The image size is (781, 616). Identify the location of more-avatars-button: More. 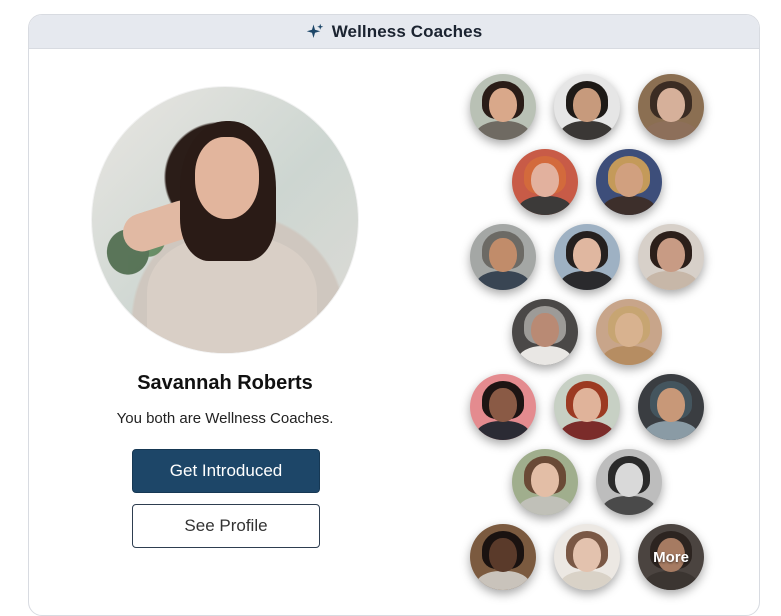
(671, 557).